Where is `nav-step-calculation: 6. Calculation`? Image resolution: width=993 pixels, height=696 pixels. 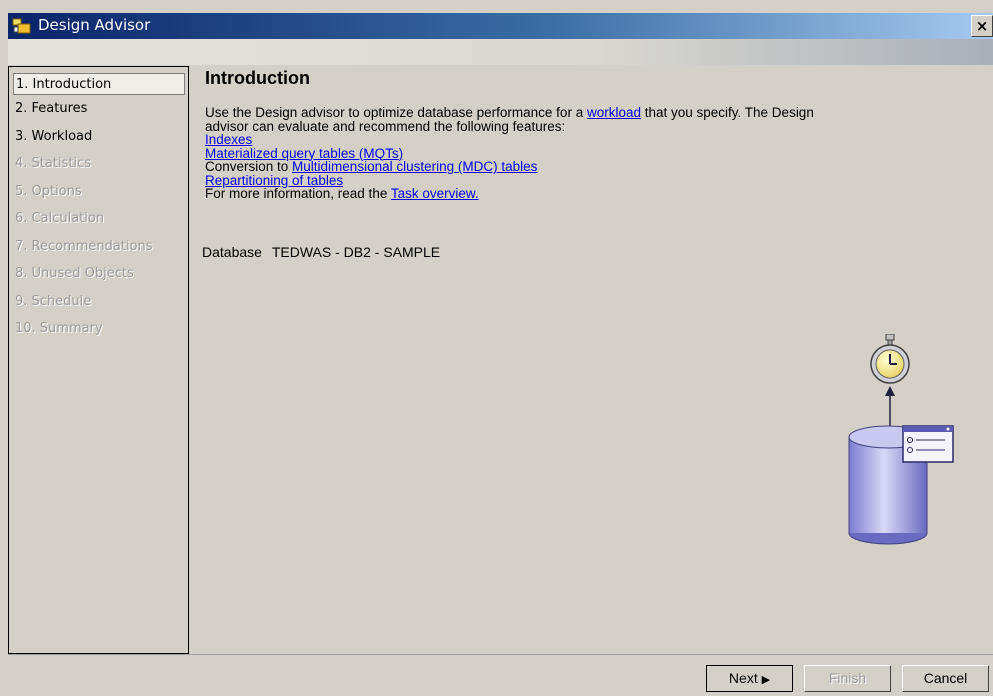 nav-step-calculation: 6. Calculation is located at coordinates (60, 218).